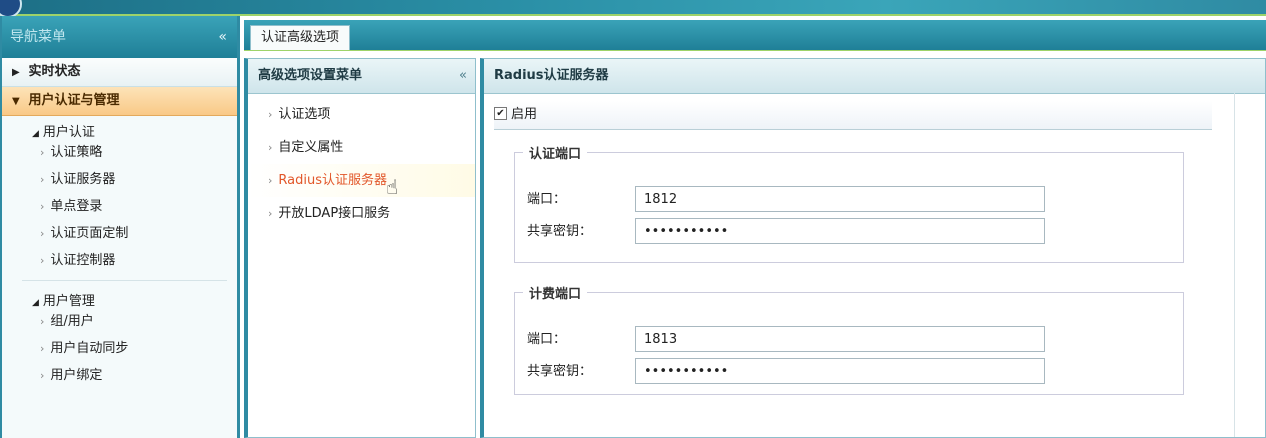 This screenshot has width=1266, height=438. I want to click on hand-pointer-icon: ☝, so click(392, 187).